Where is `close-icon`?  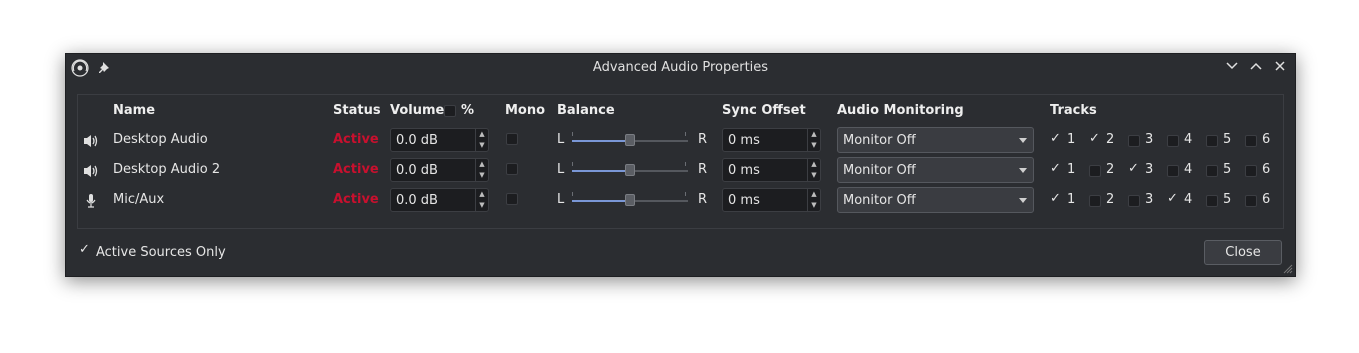
close-icon is located at coordinates (1280, 66).